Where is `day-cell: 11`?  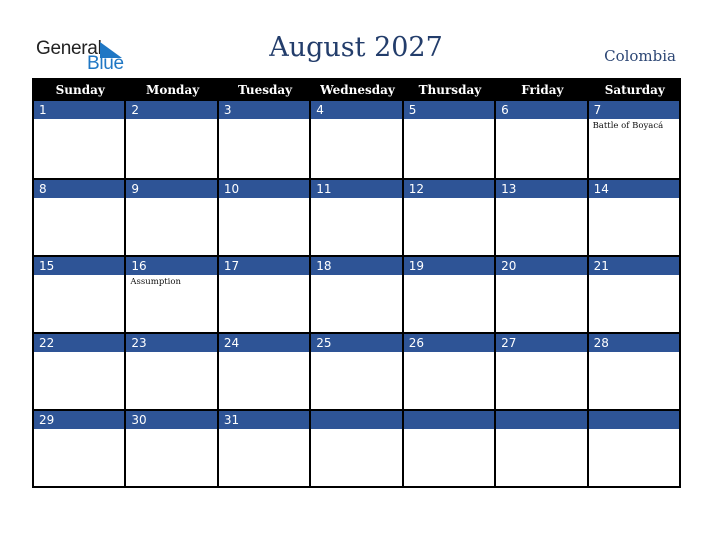
day-cell: 11 is located at coordinates (357, 217).